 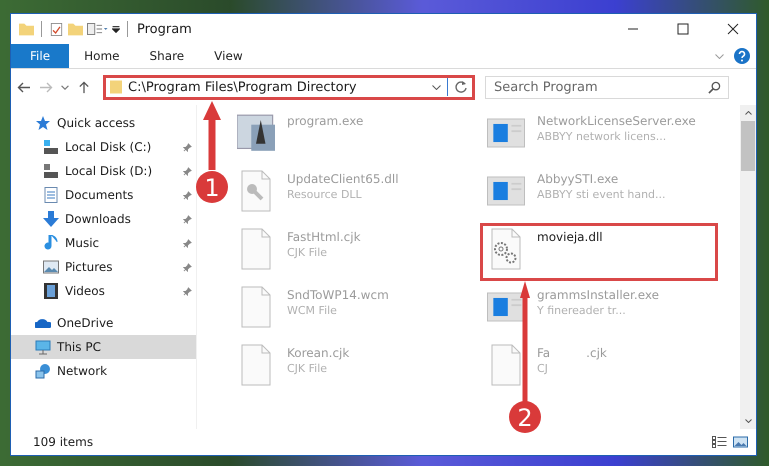 What do you see at coordinates (256, 133) in the screenshot?
I see `program-icon` at bounding box center [256, 133].